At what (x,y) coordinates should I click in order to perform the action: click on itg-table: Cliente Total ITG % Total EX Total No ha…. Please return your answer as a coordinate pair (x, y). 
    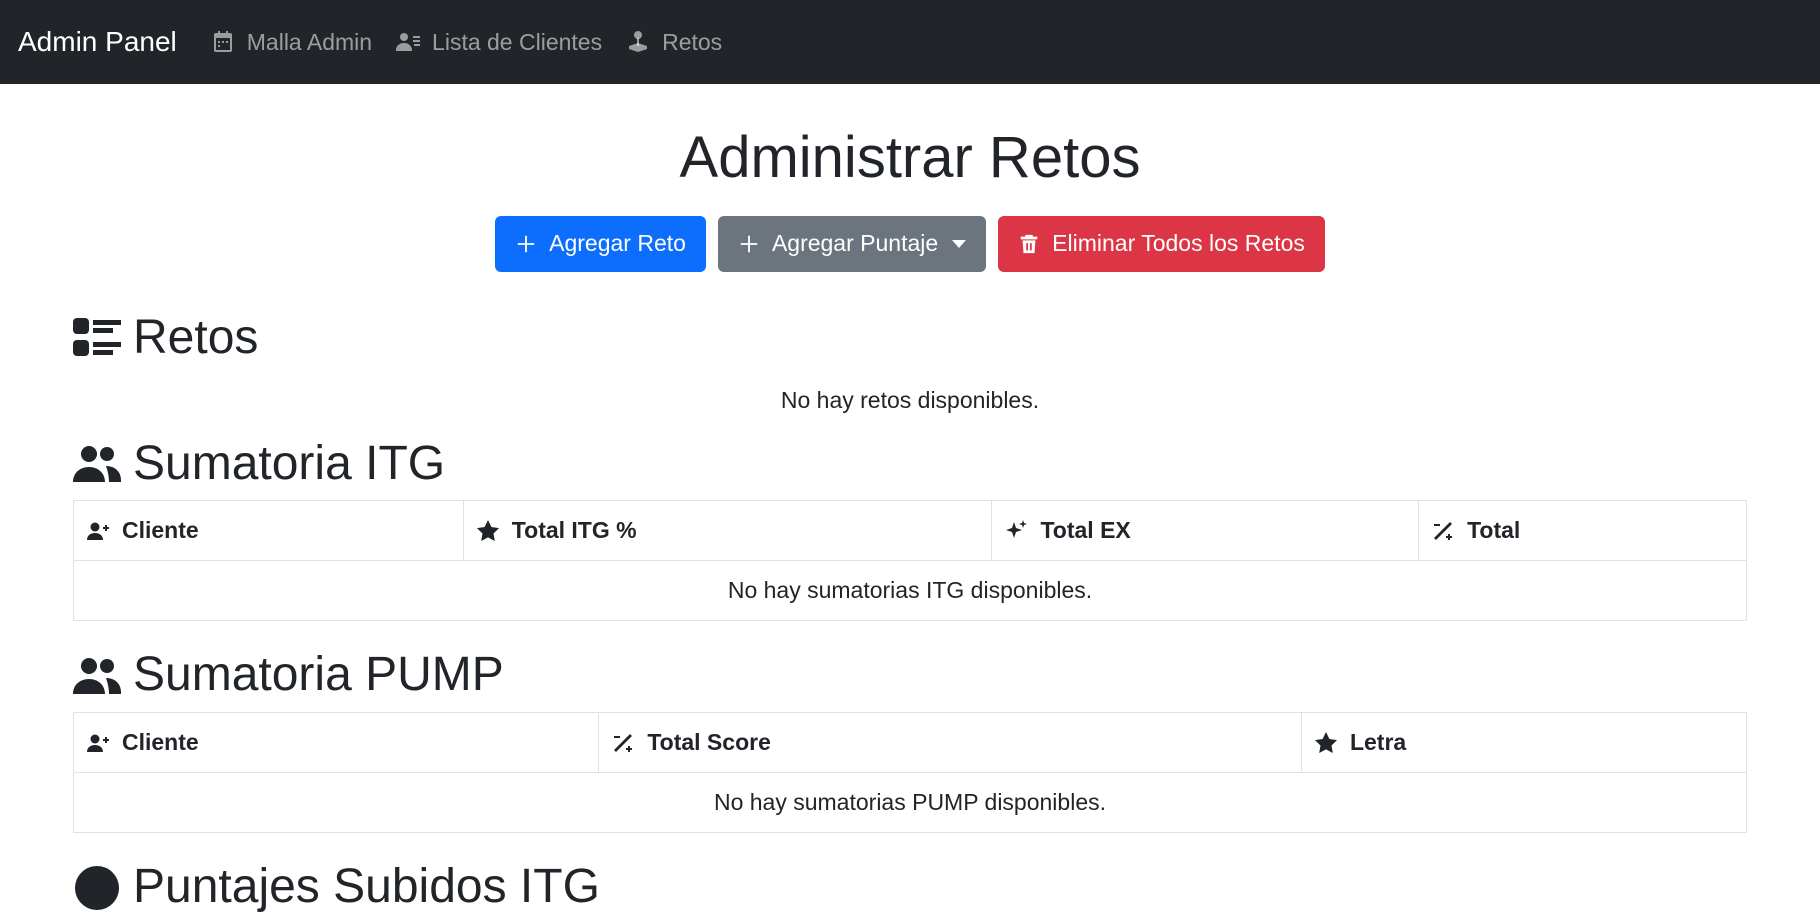
    Looking at the image, I should click on (910, 561).